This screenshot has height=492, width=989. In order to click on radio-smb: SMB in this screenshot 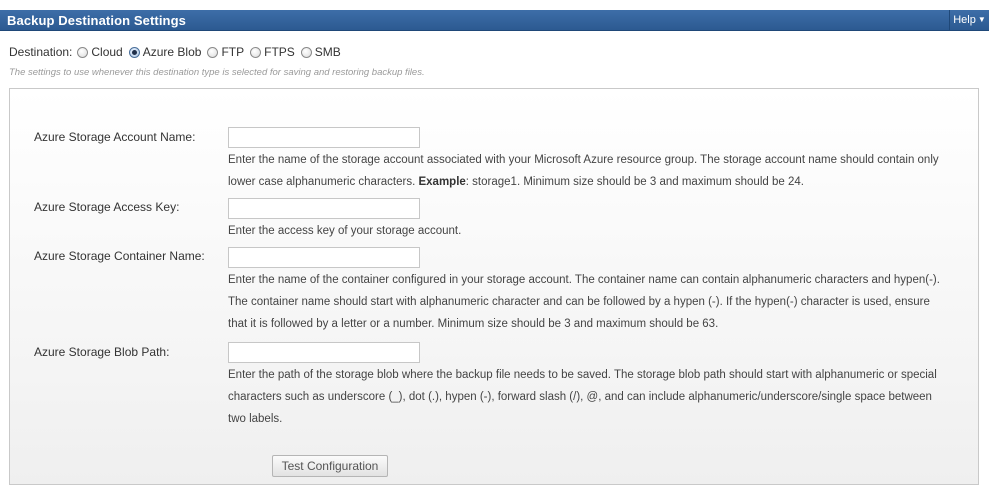, I will do `click(320, 52)`.